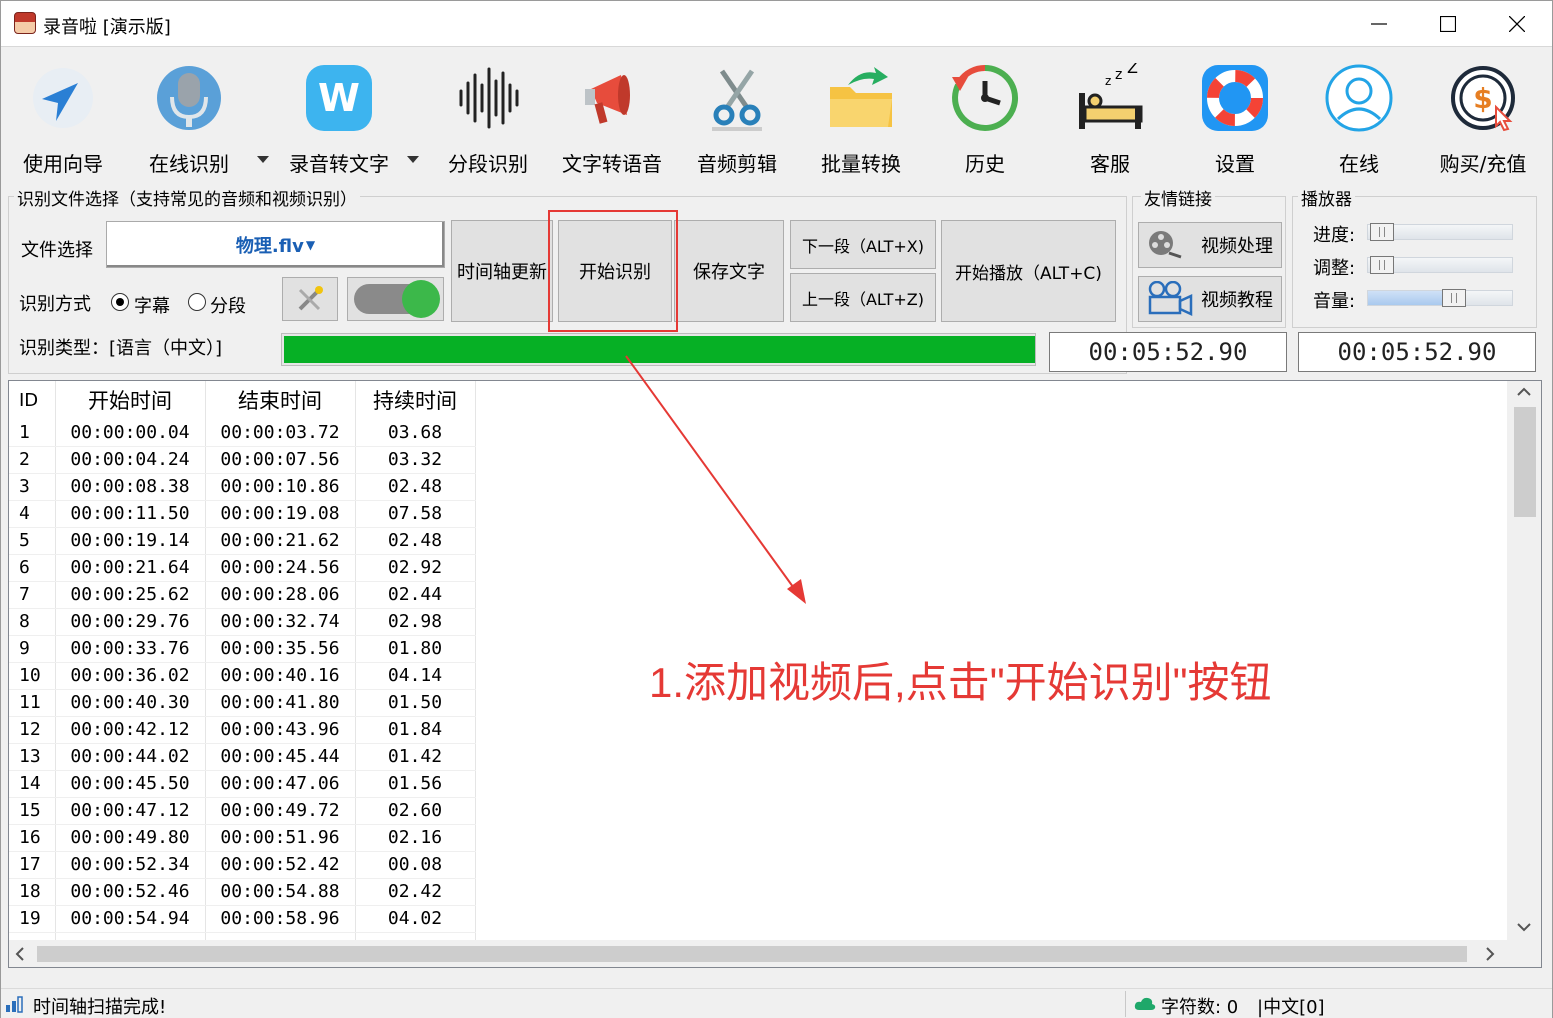 This screenshot has width=1553, height=1018. What do you see at coordinates (32, 703) in the screenshot?
I see `cell-id: 11` at bounding box center [32, 703].